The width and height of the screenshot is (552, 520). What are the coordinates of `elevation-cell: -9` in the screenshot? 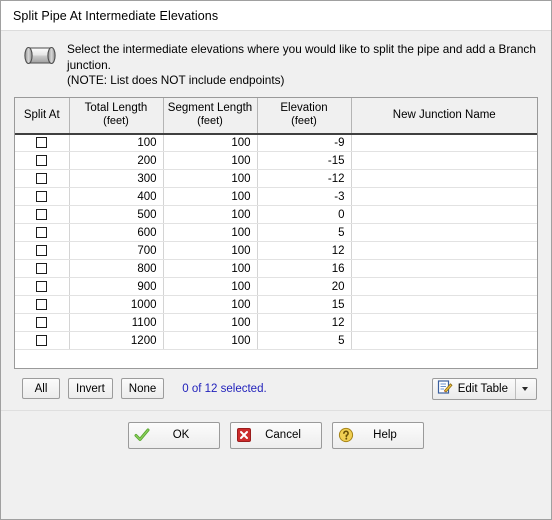 It's located at (304, 142).